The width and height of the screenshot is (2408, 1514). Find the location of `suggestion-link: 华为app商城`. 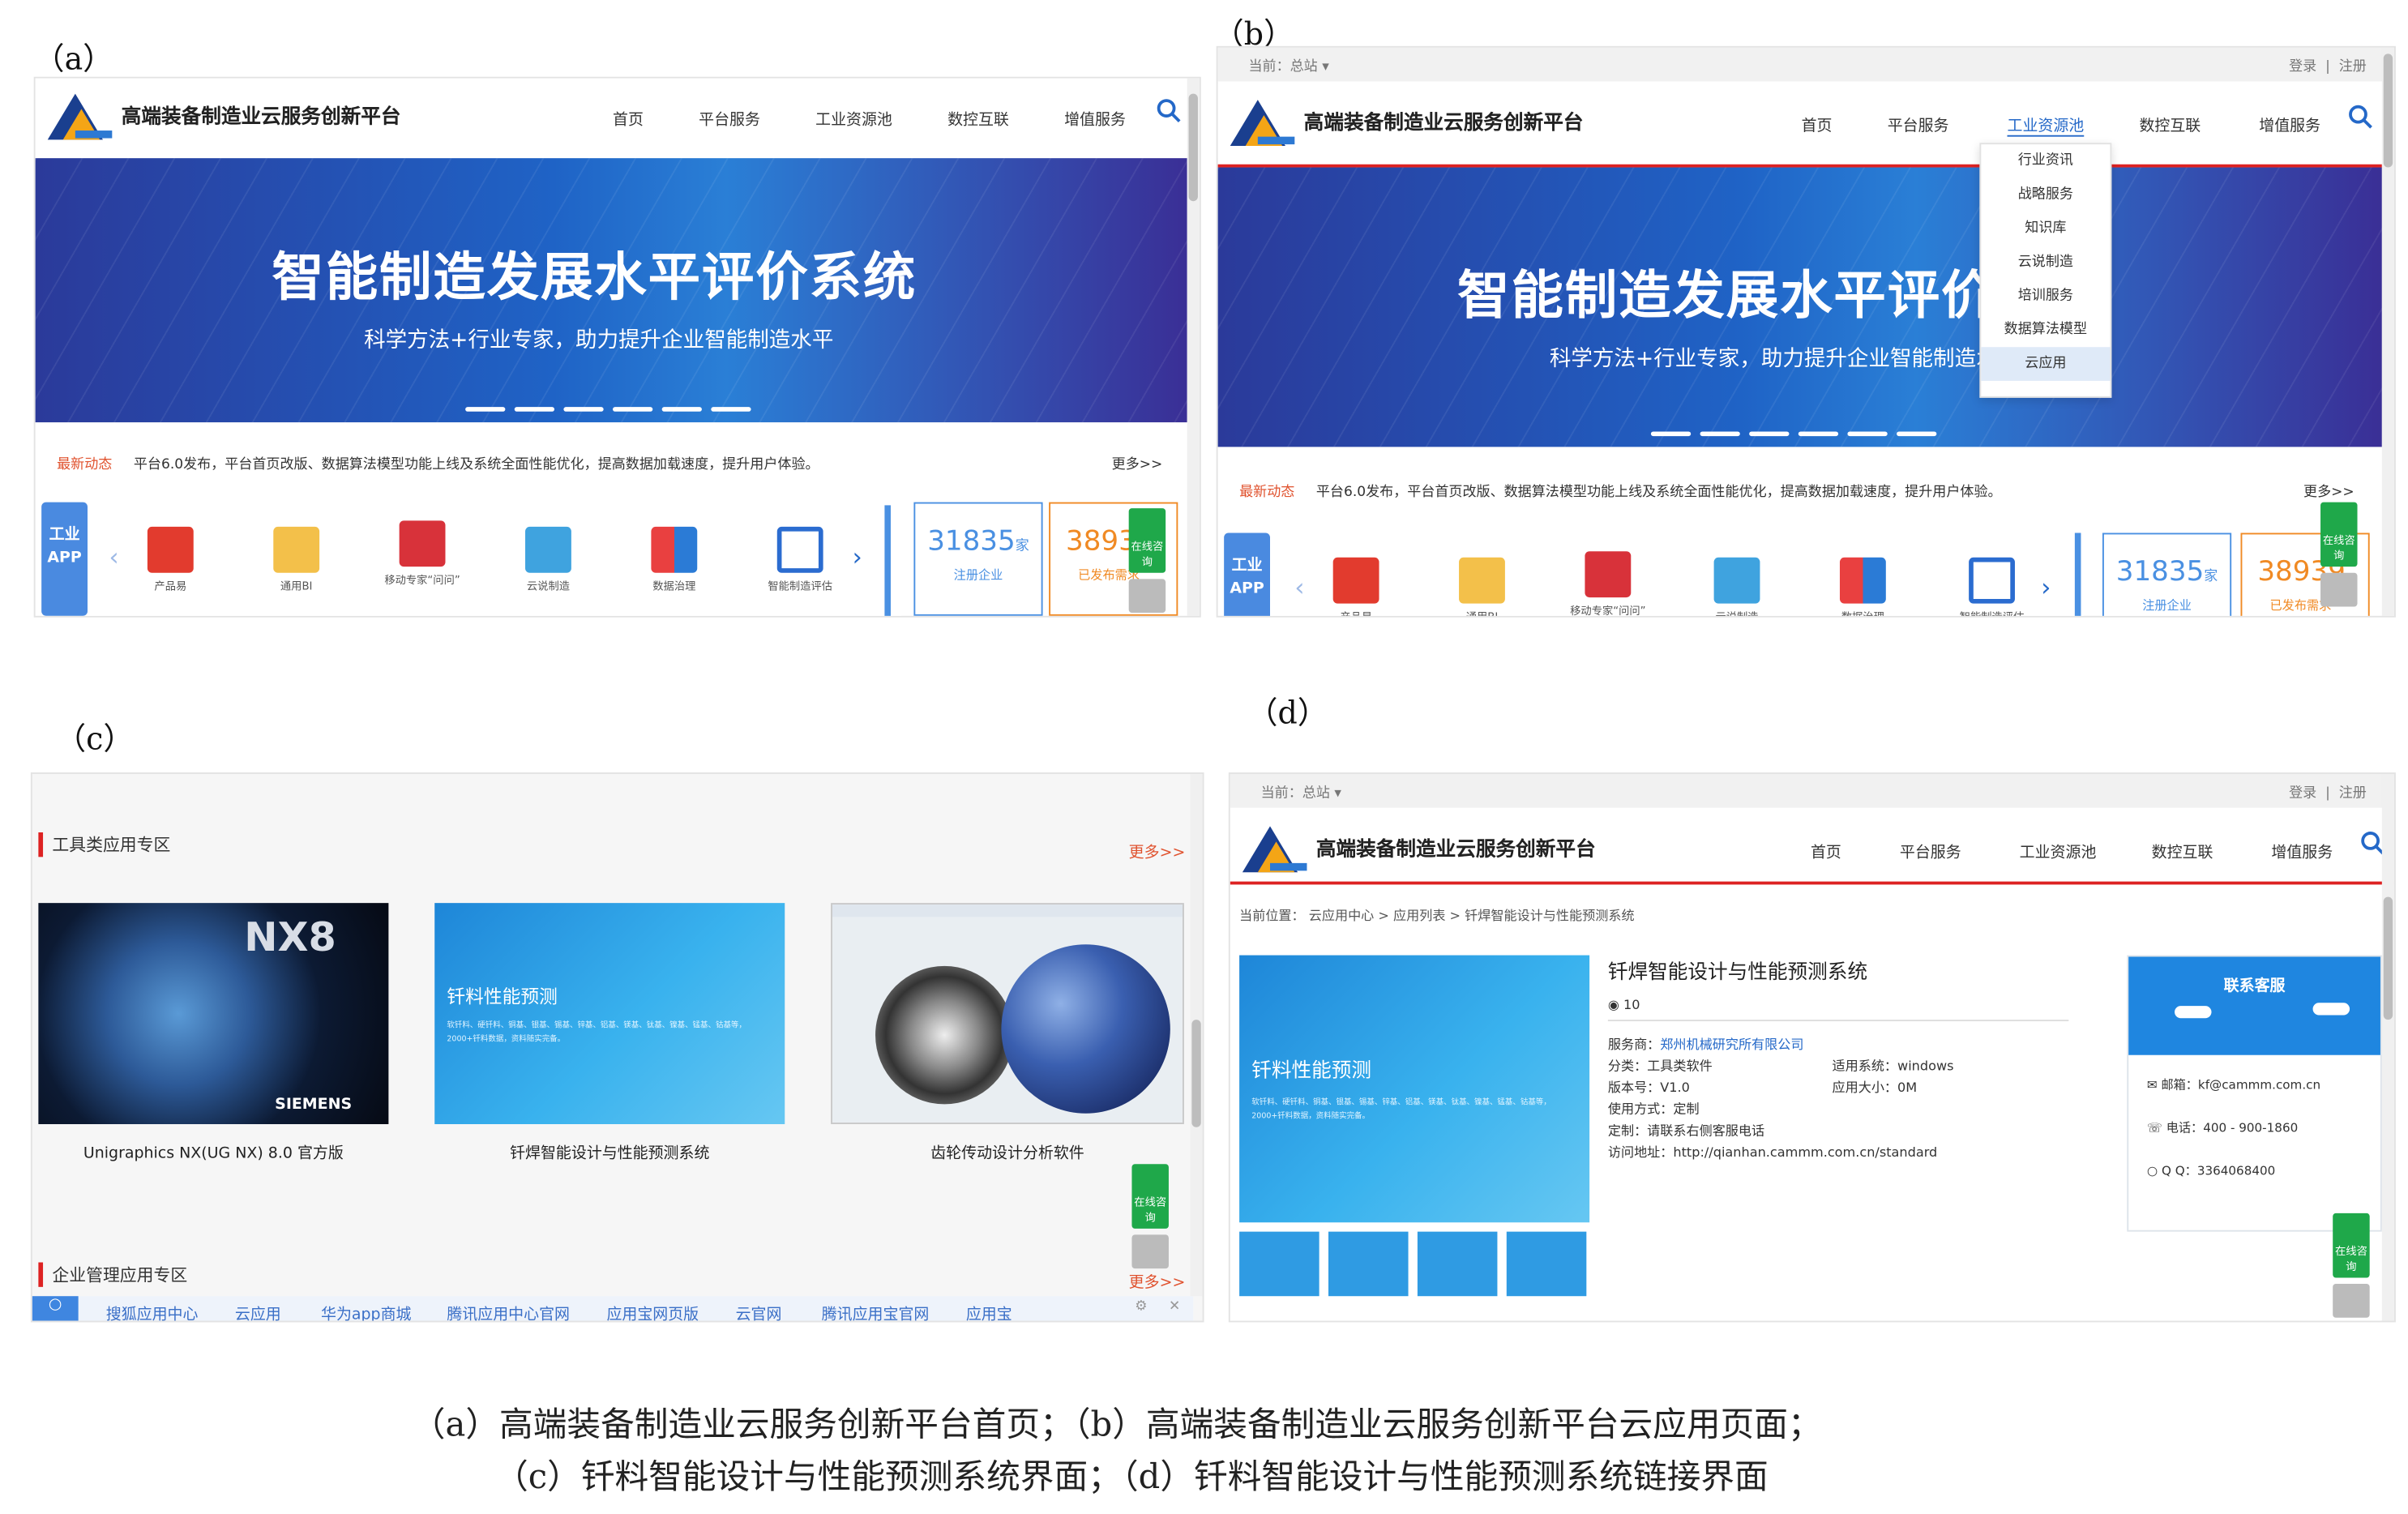

suggestion-link: 华为app商城 is located at coordinates (366, 1310).